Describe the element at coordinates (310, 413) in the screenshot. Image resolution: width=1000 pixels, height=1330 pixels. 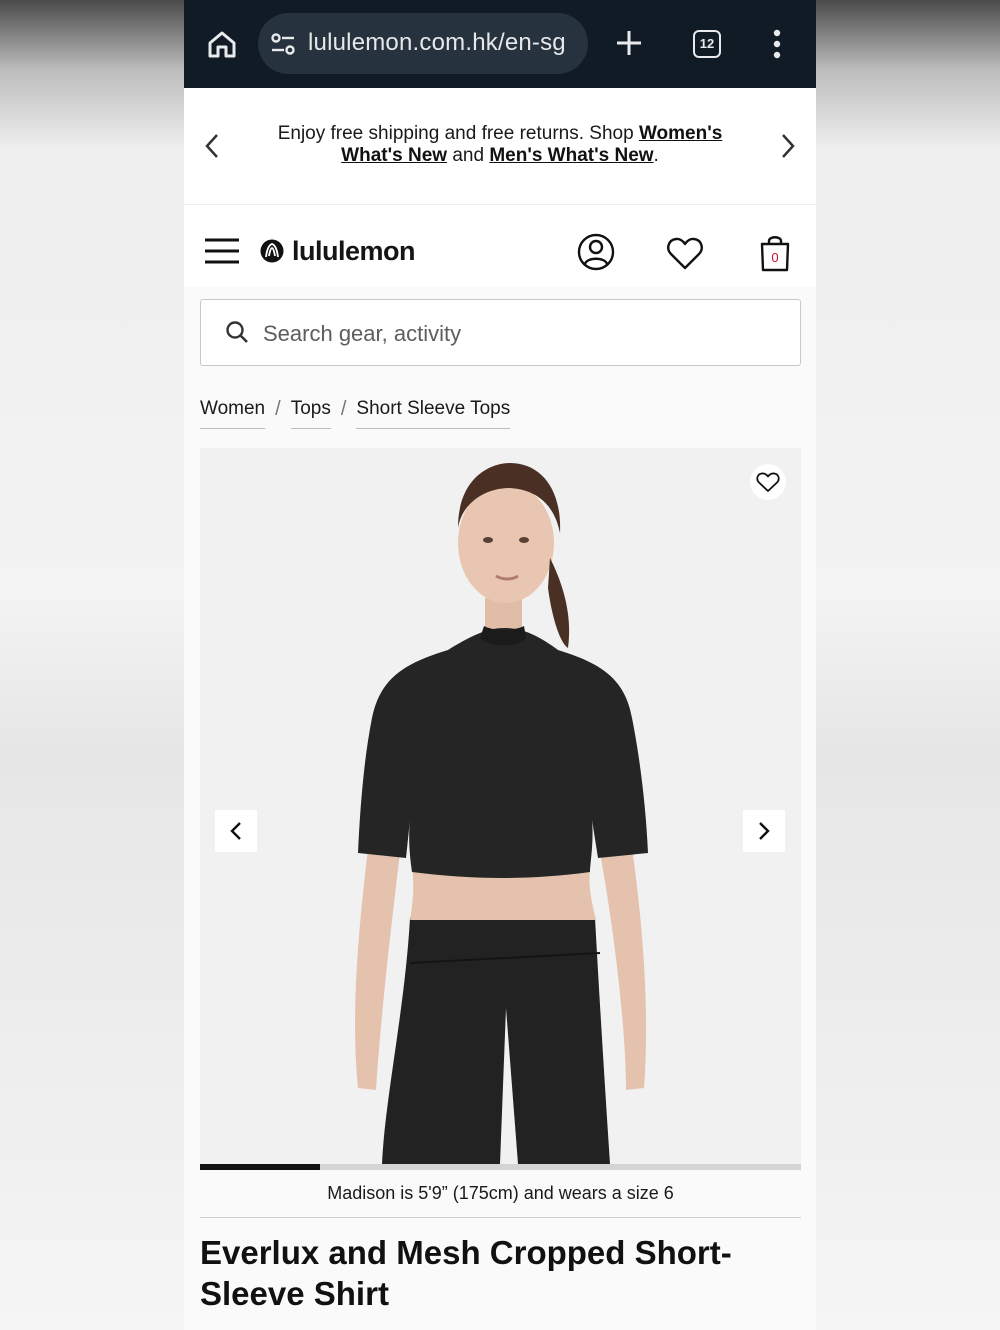
I see `breadcrumb-tops: Tops` at that location.